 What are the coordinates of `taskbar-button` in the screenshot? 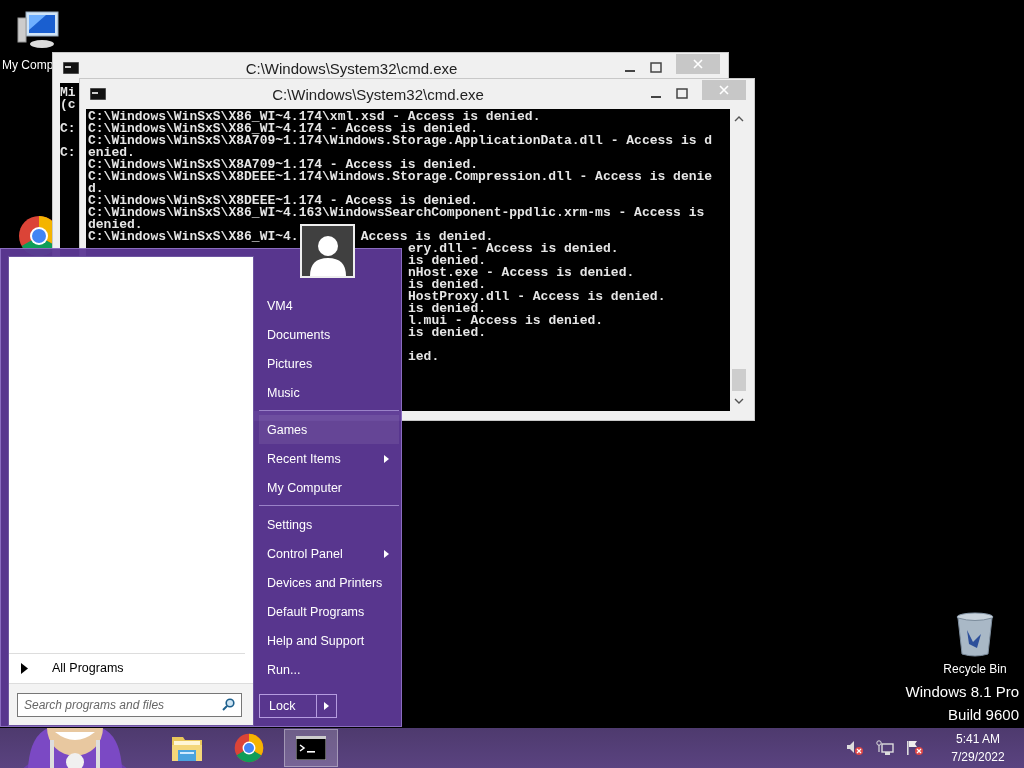 It's located at (311, 748).